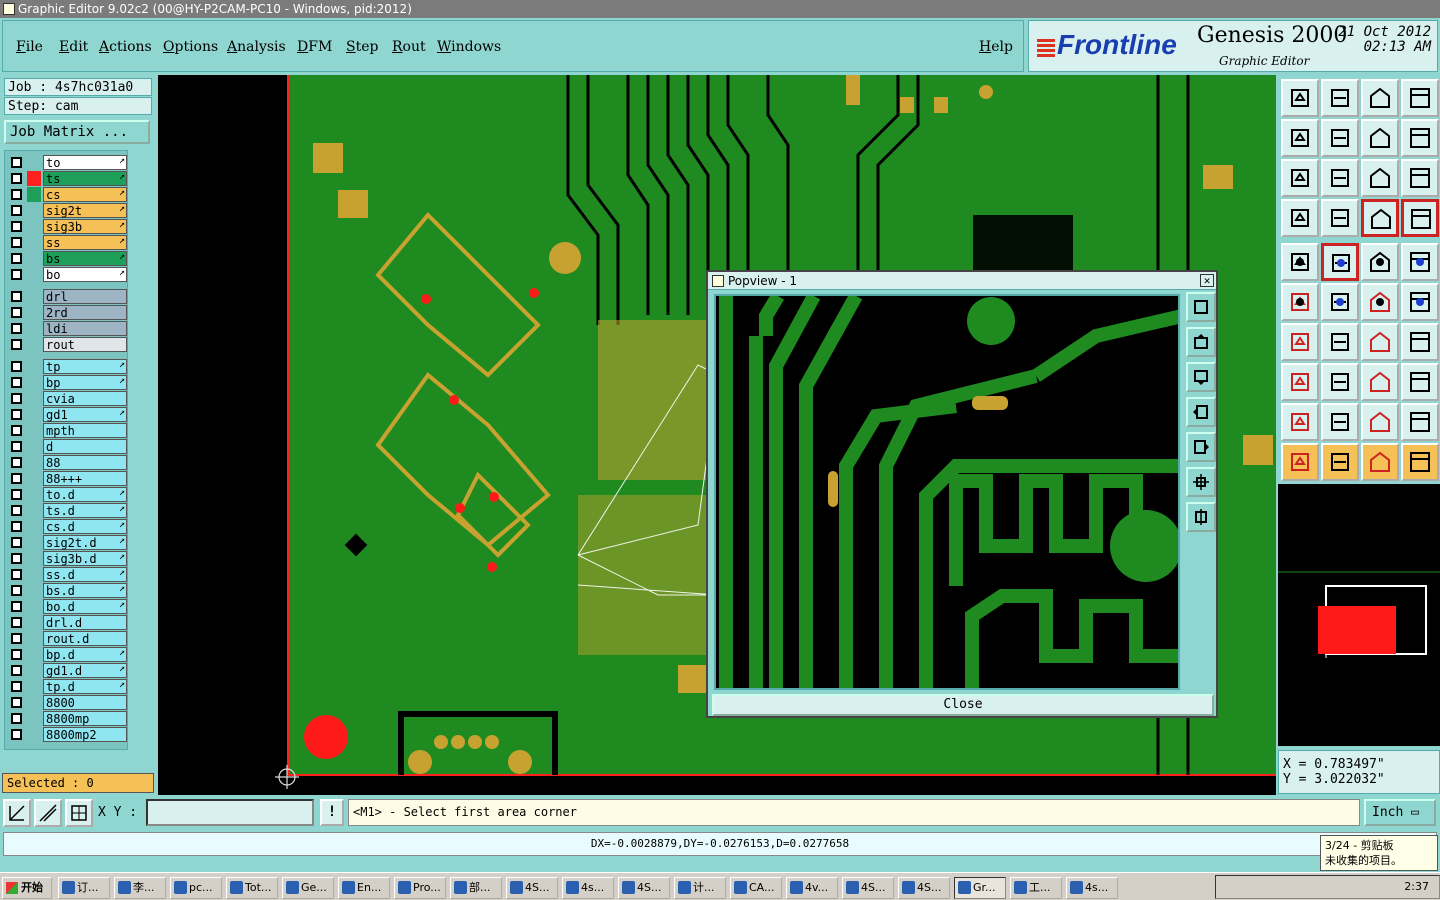 The width and height of the screenshot is (1440, 900). Describe the element at coordinates (85, 382) in the screenshot. I see `layer-name: bp` at that location.